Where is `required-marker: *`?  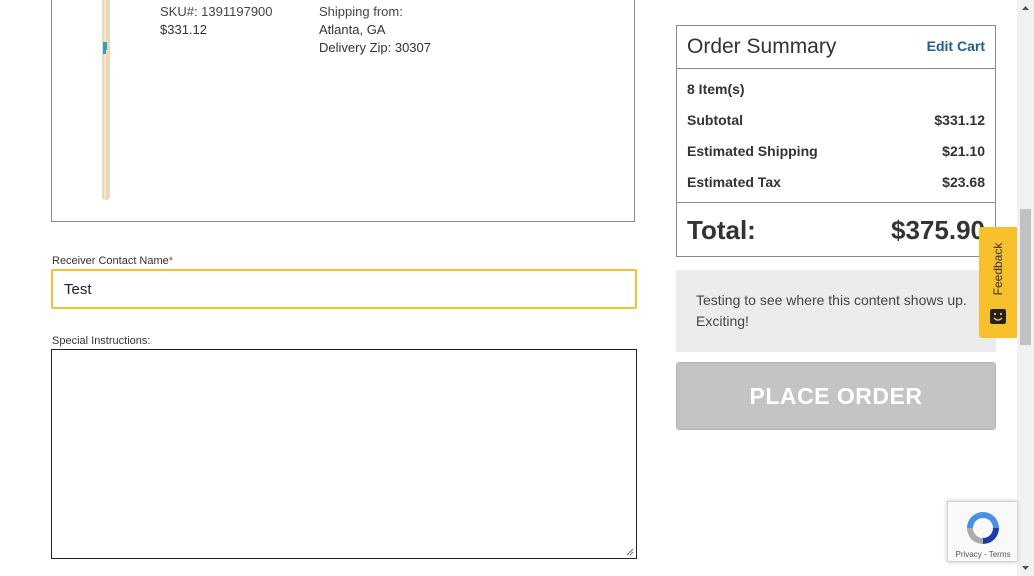
required-marker: * is located at coordinates (171, 261).